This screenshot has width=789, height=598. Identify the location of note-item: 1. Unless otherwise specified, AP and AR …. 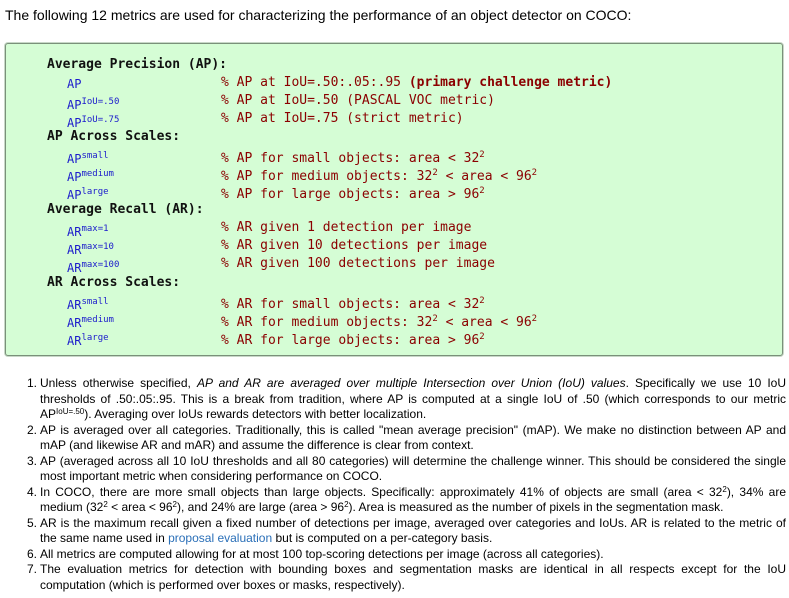
(406, 399).